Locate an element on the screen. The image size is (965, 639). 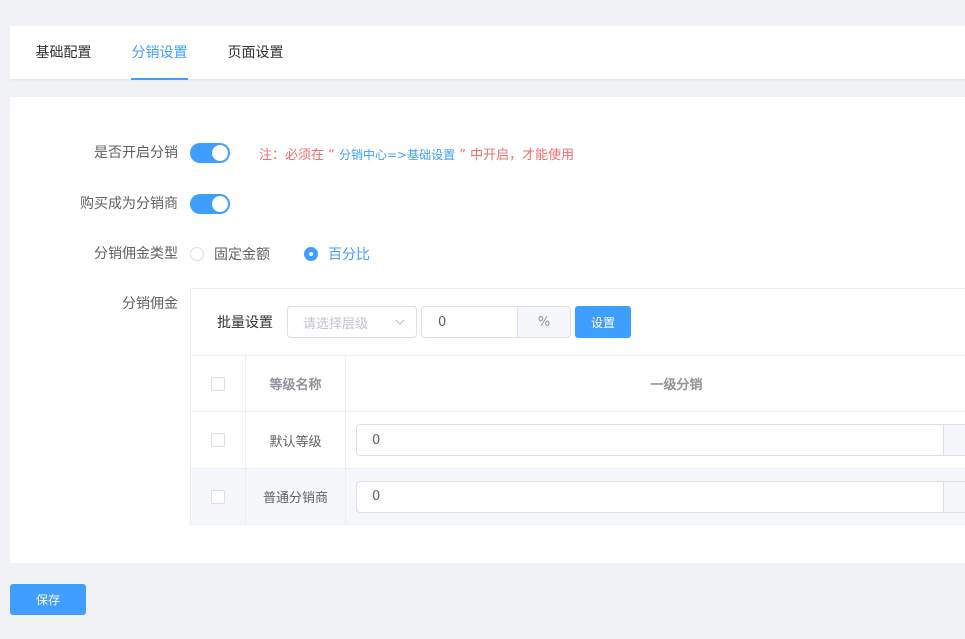
row-purchase-become-distributor: 购买成为分销商 is located at coordinates (487, 204).